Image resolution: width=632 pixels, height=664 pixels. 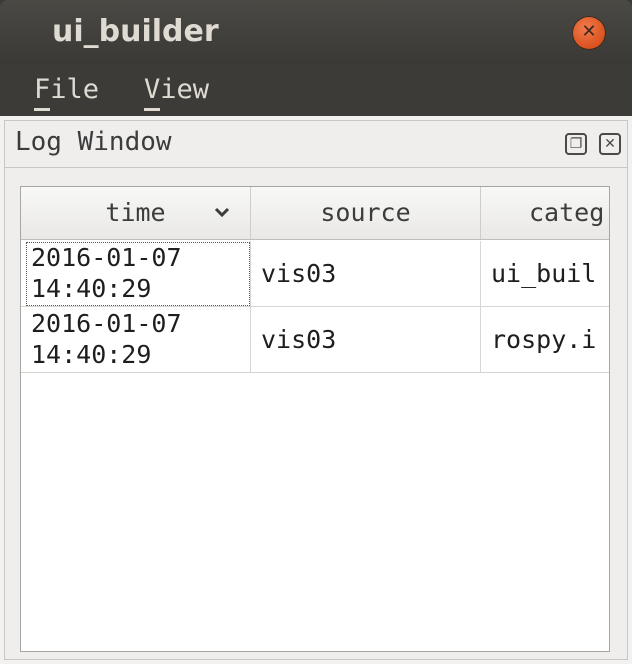 What do you see at coordinates (545, 340) in the screenshot?
I see `cell-category: rospy.i` at bounding box center [545, 340].